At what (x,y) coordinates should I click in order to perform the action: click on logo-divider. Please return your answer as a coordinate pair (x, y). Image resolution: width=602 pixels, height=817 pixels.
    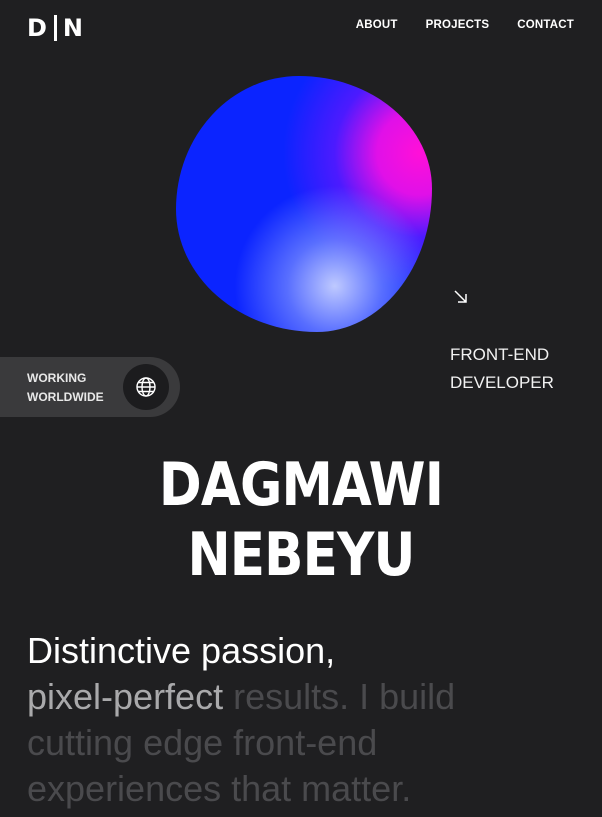
    Looking at the image, I should click on (55, 28).